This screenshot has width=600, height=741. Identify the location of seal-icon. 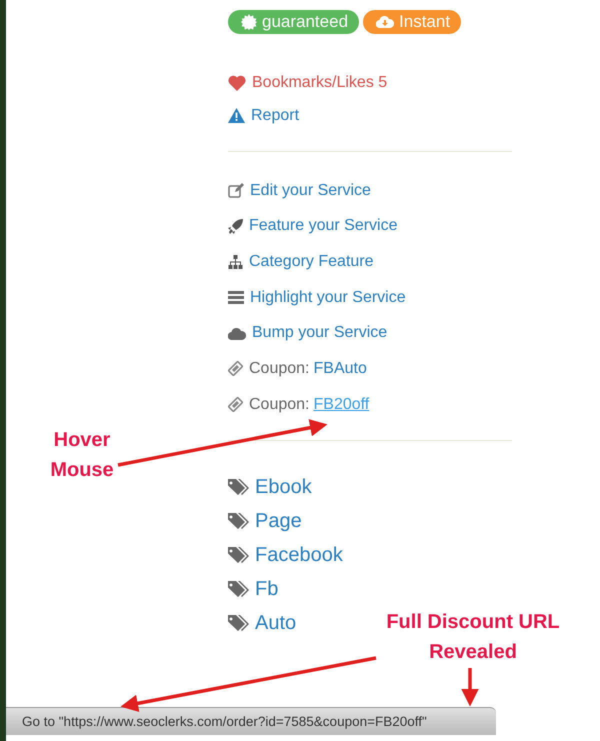
(249, 22).